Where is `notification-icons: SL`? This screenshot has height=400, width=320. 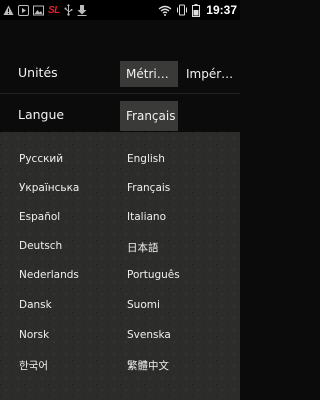
notification-icons: SL is located at coordinates (45, 10).